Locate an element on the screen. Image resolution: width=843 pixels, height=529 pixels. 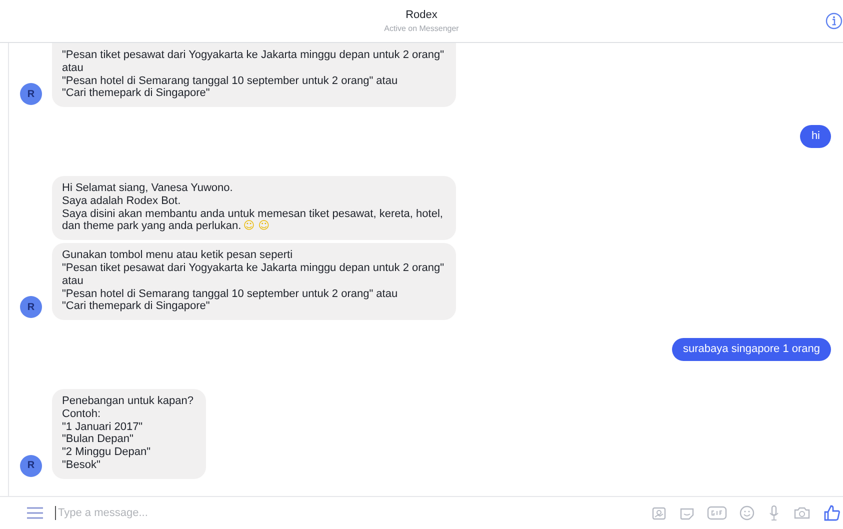
emoji: ☺ ☺ is located at coordinates (256, 225).